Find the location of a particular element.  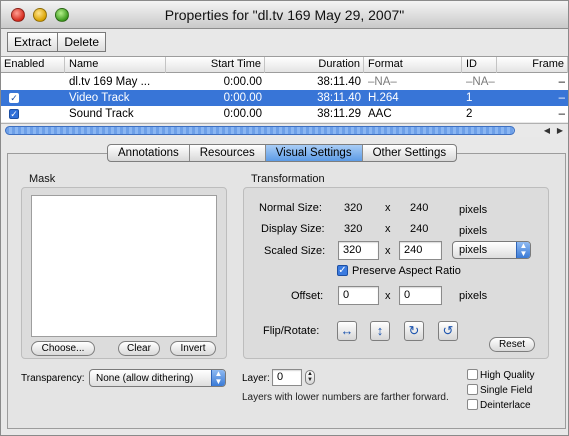

mask-group-title: Mask is located at coordinates (42, 179).